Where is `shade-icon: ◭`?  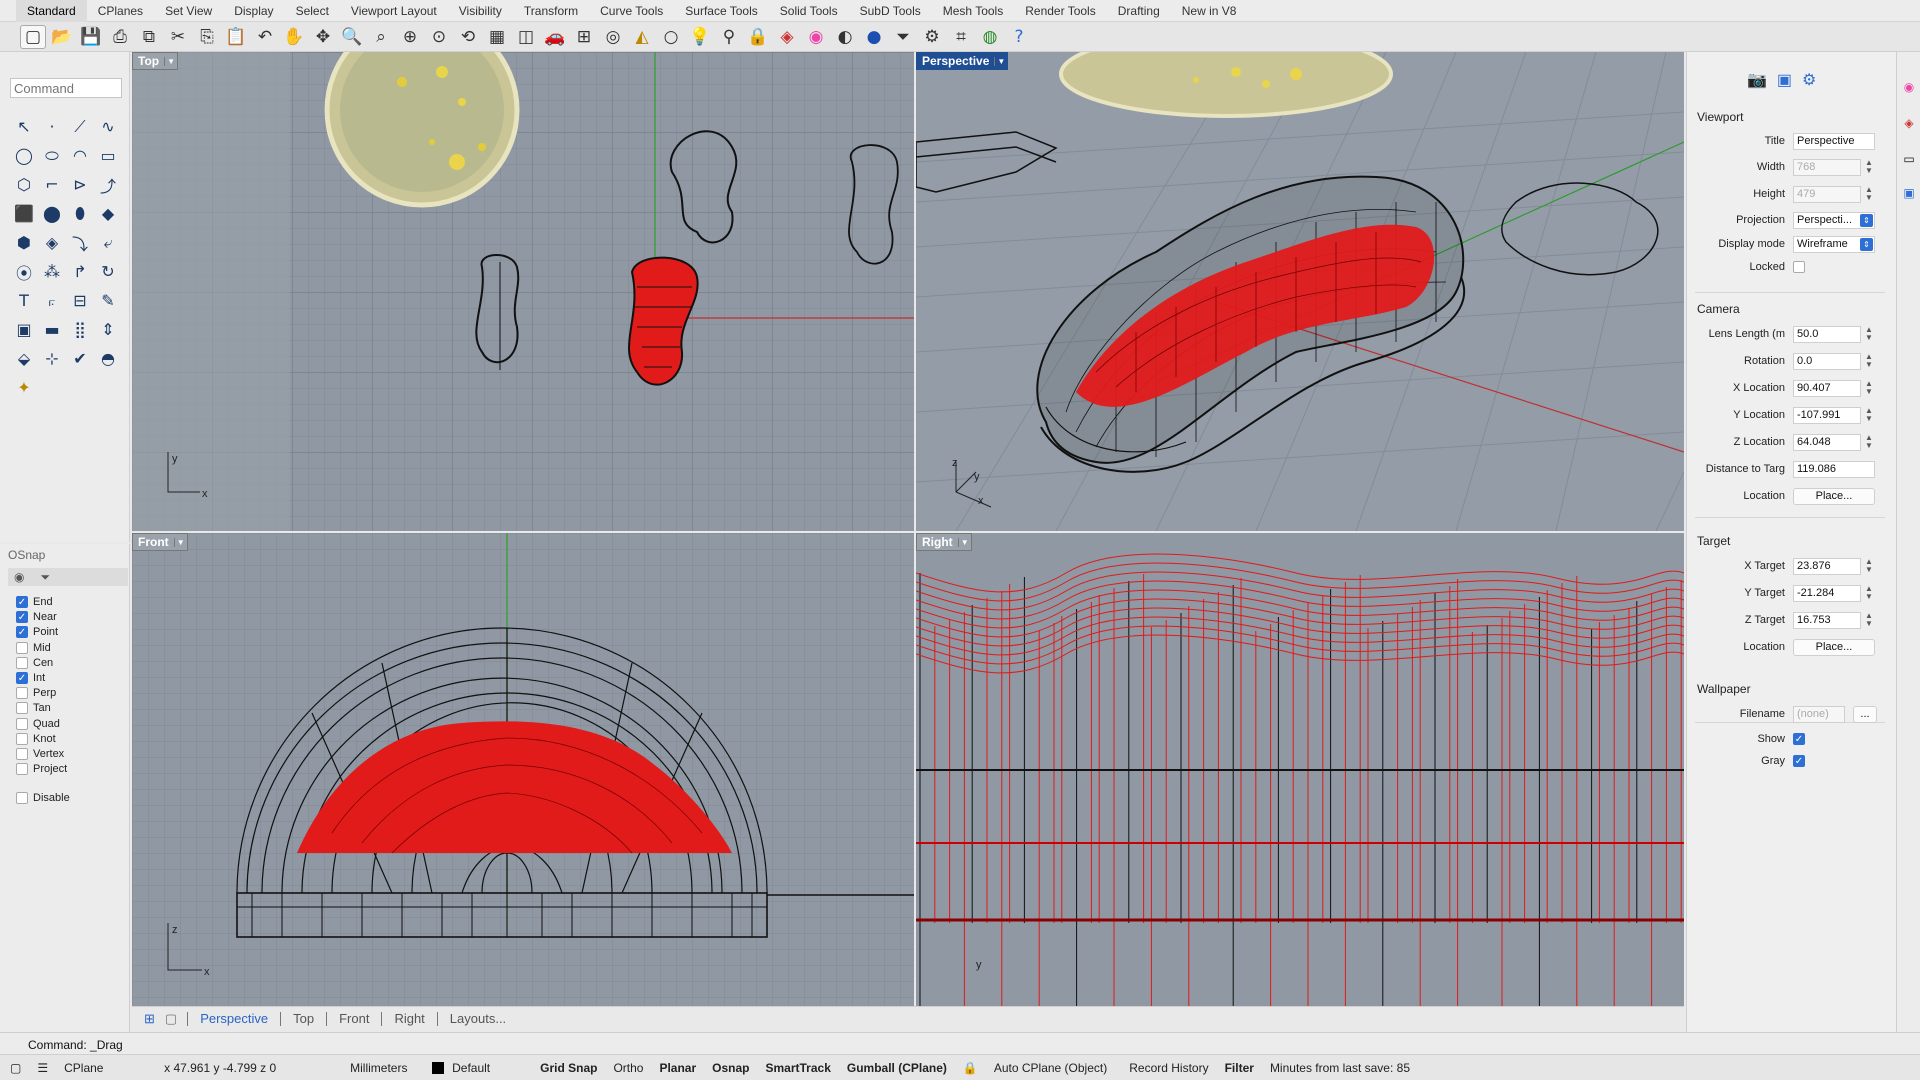 shade-icon: ◭ is located at coordinates (642, 37).